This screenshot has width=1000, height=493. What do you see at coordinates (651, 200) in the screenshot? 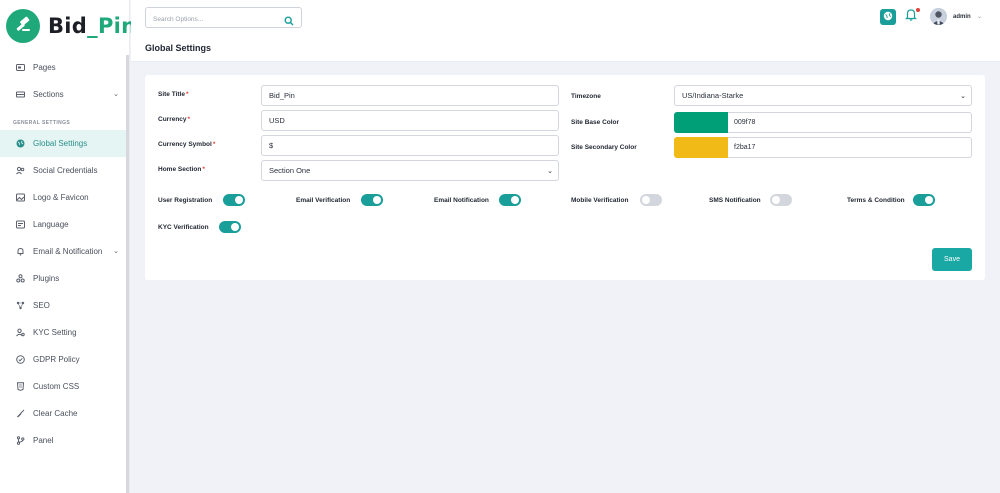
I see `mobile-verification-toggle` at bounding box center [651, 200].